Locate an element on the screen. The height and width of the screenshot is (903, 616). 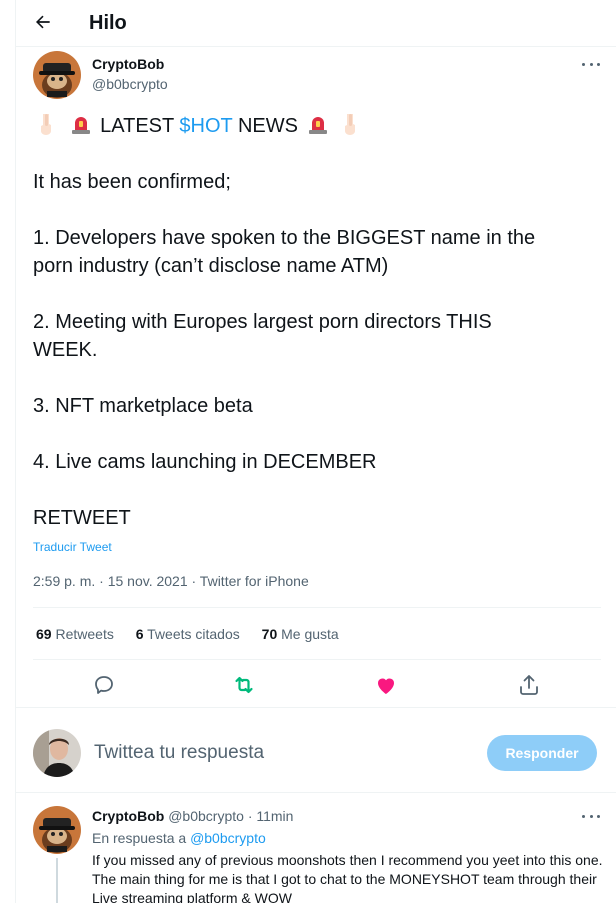
share-icon is located at coordinates (529, 685).